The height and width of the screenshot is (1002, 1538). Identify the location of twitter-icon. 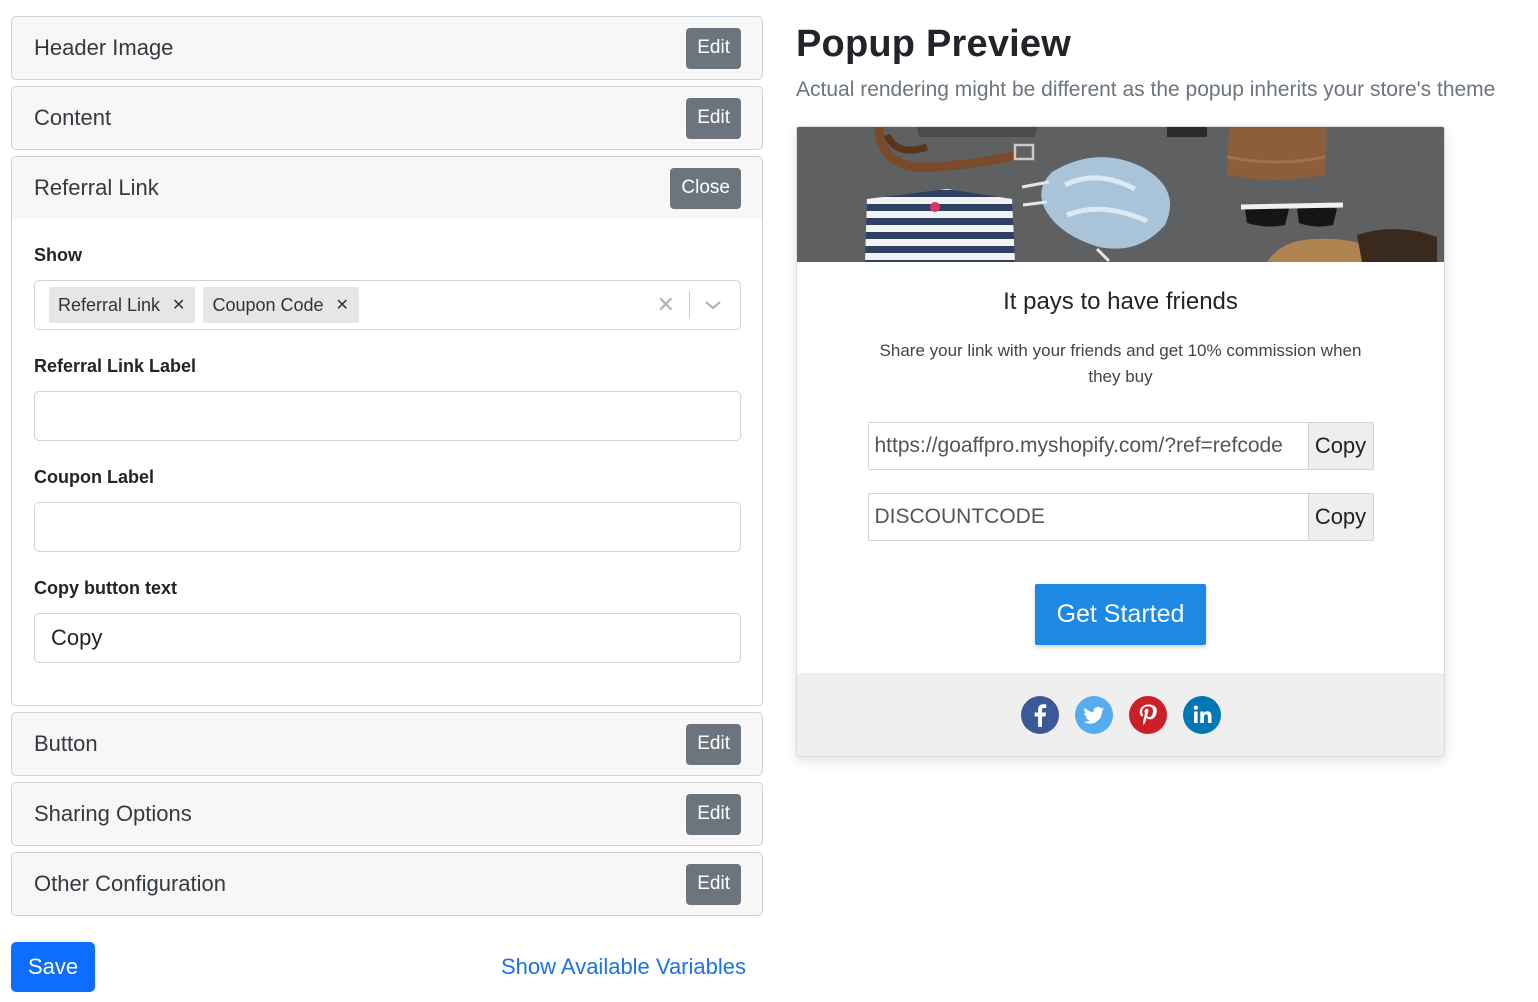
(1093, 714).